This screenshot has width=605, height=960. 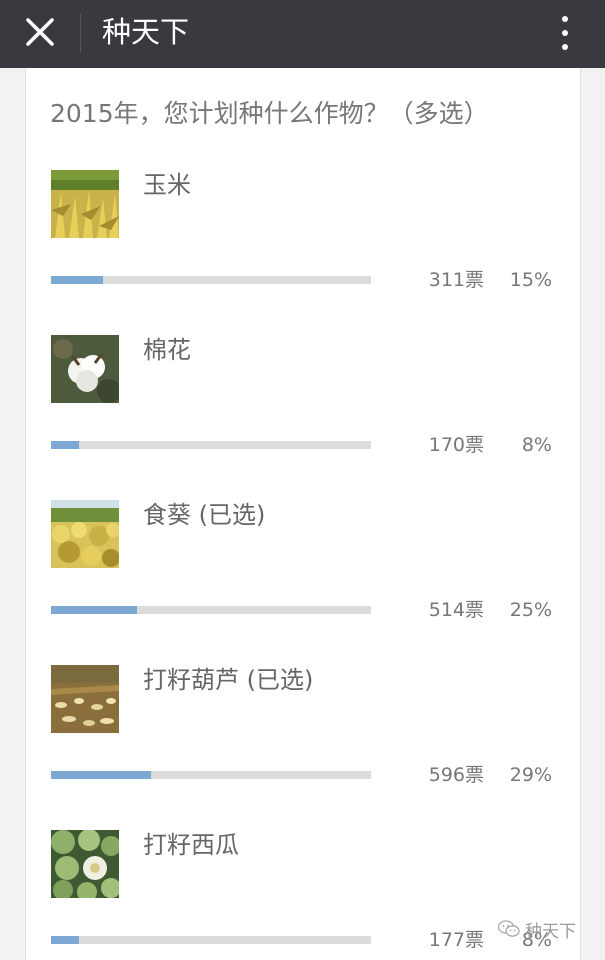 What do you see at coordinates (85, 369) in the screenshot?
I see `cotton-boll-image` at bounding box center [85, 369].